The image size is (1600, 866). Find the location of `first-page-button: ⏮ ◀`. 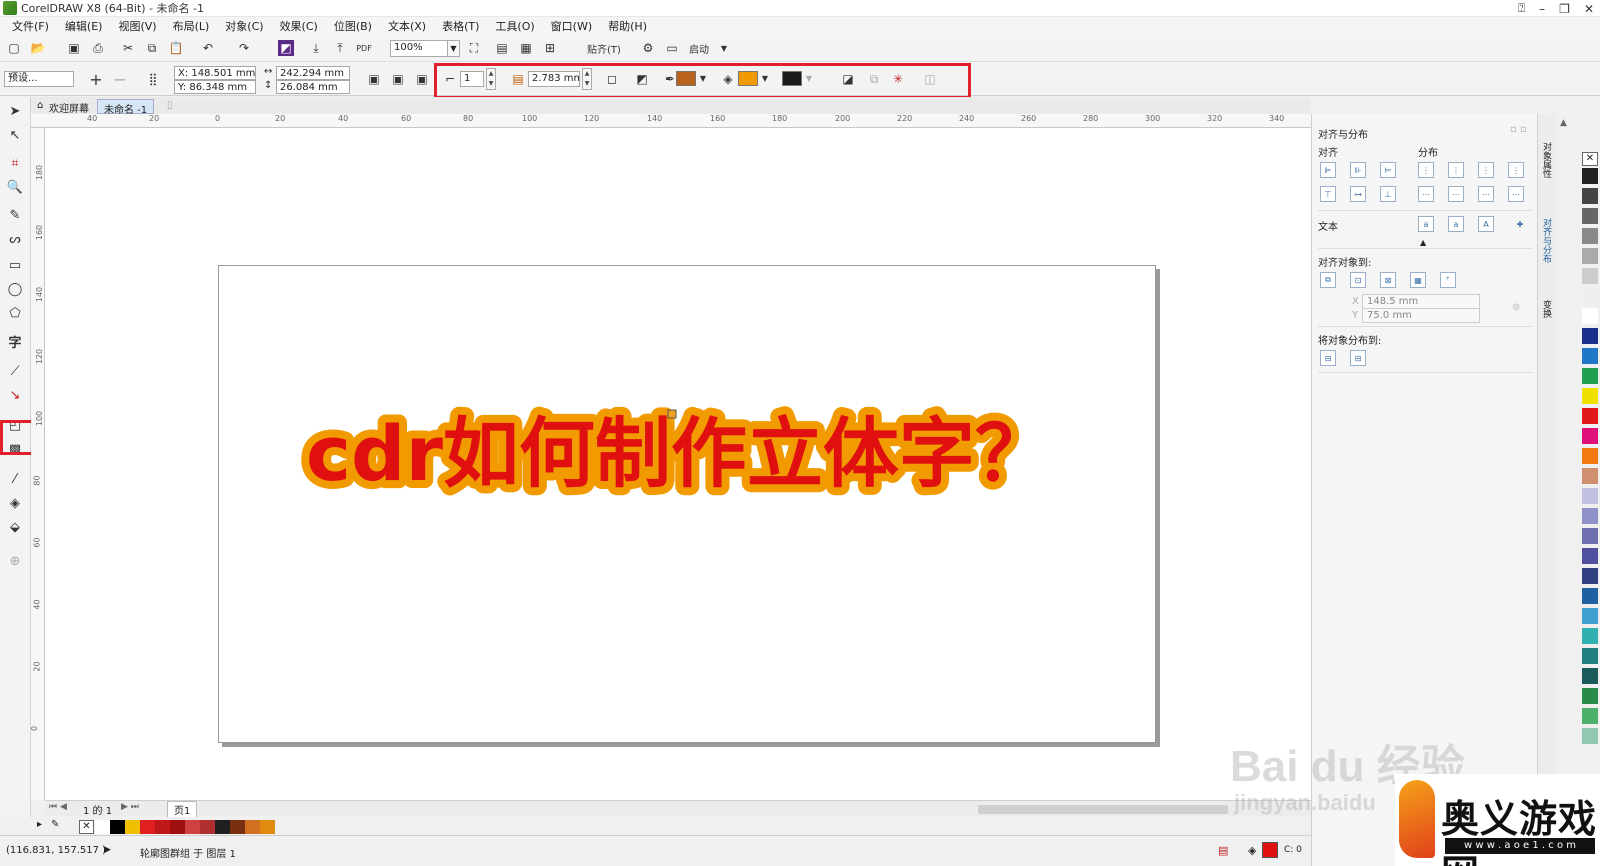

first-page-button: ⏮ ◀ is located at coordinates (58, 807).